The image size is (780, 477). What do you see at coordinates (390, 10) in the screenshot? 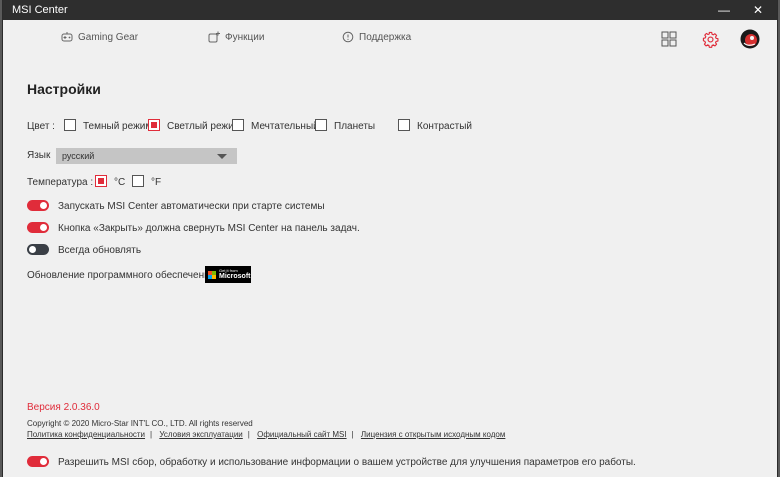
I see `title-bar: MSI Center — ✕` at bounding box center [390, 10].